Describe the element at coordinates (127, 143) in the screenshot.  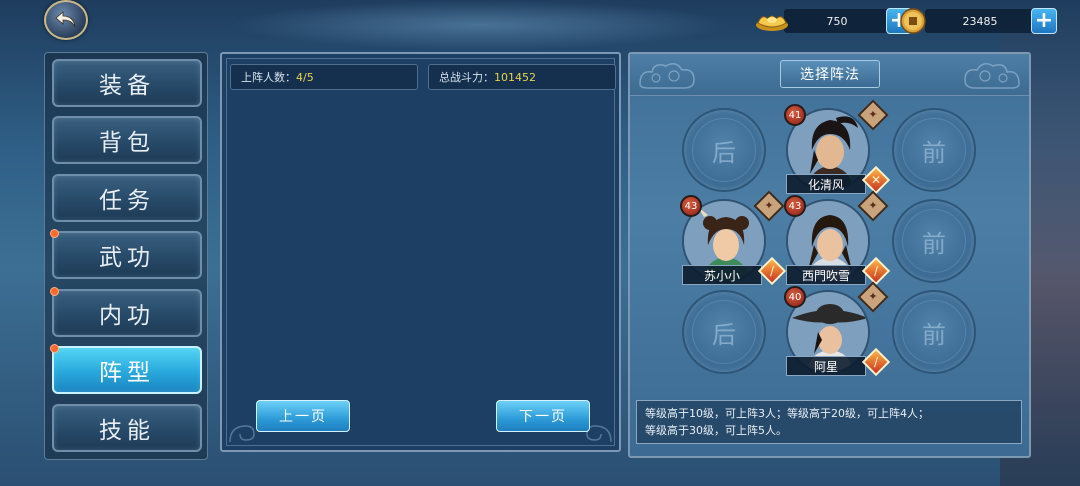
I see `sidebar-item-label: 背包` at that location.